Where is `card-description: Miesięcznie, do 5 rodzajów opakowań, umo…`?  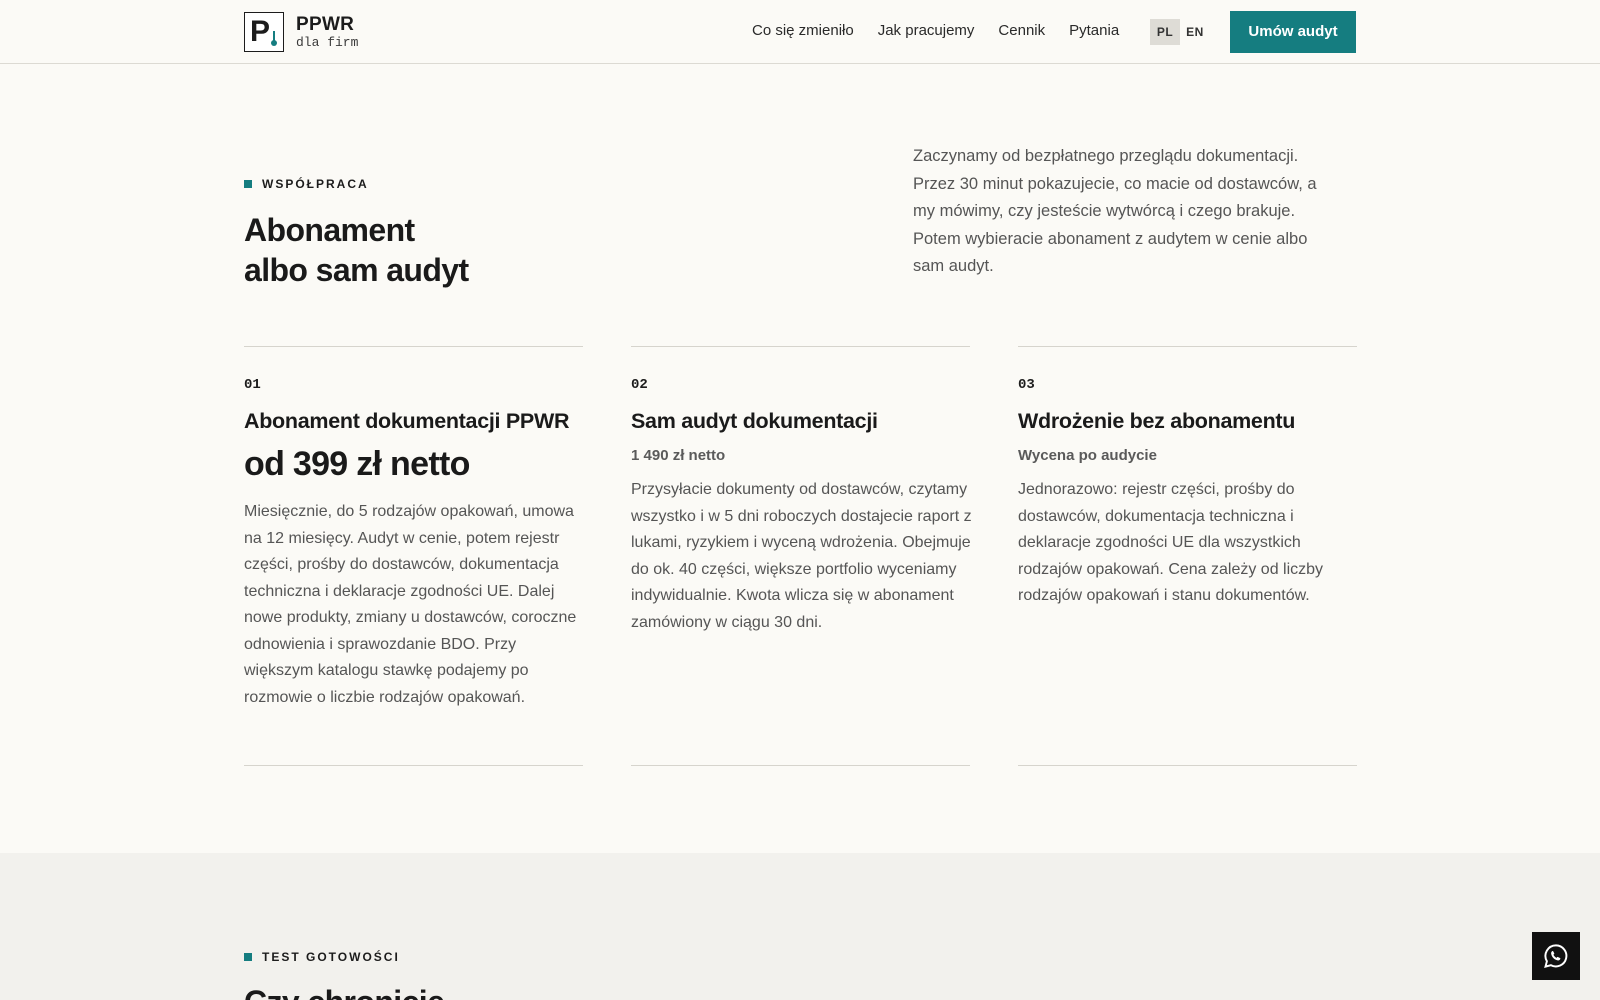 card-description: Miesięcznie, do 5 rodzajów opakowań, umo… is located at coordinates (410, 604).